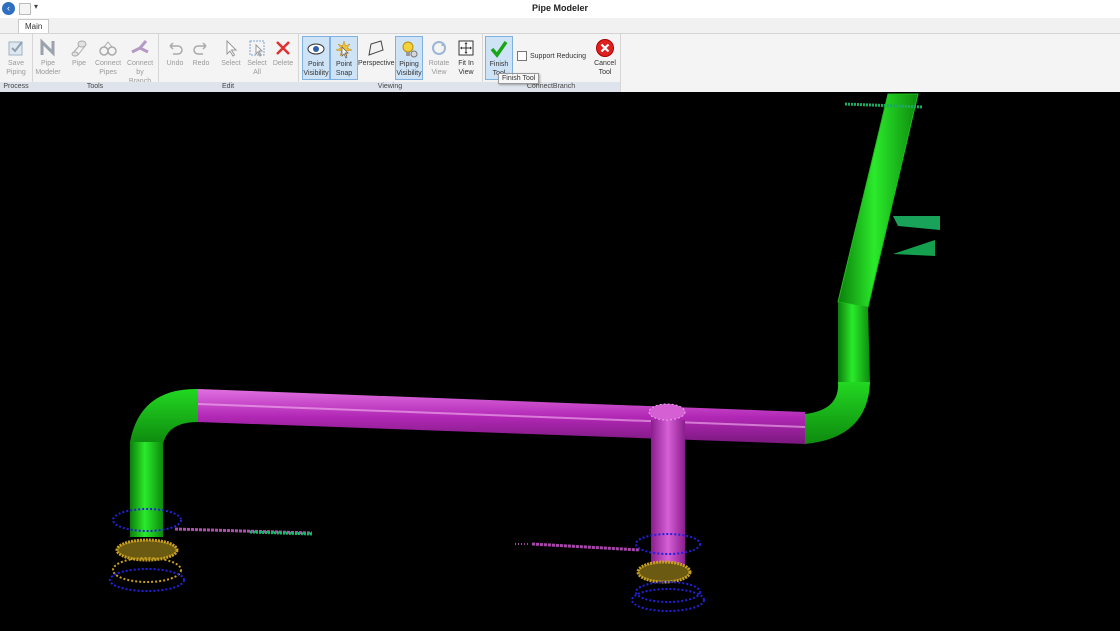 This screenshot has width=1120, height=631. What do you see at coordinates (16, 58) in the screenshot?
I see `save-piping-button: Save Piping` at bounding box center [16, 58].